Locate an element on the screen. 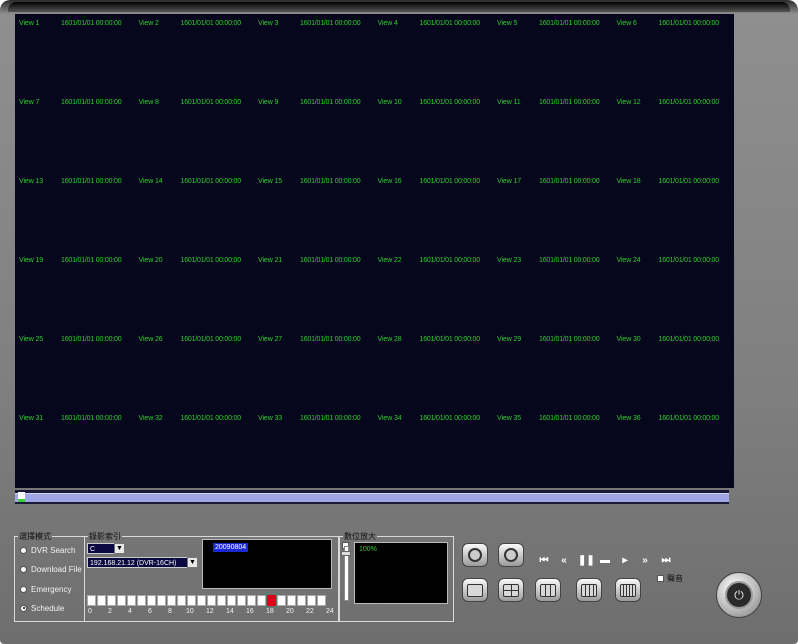 This screenshot has width=798, height=644. record-button is located at coordinates (511, 555).